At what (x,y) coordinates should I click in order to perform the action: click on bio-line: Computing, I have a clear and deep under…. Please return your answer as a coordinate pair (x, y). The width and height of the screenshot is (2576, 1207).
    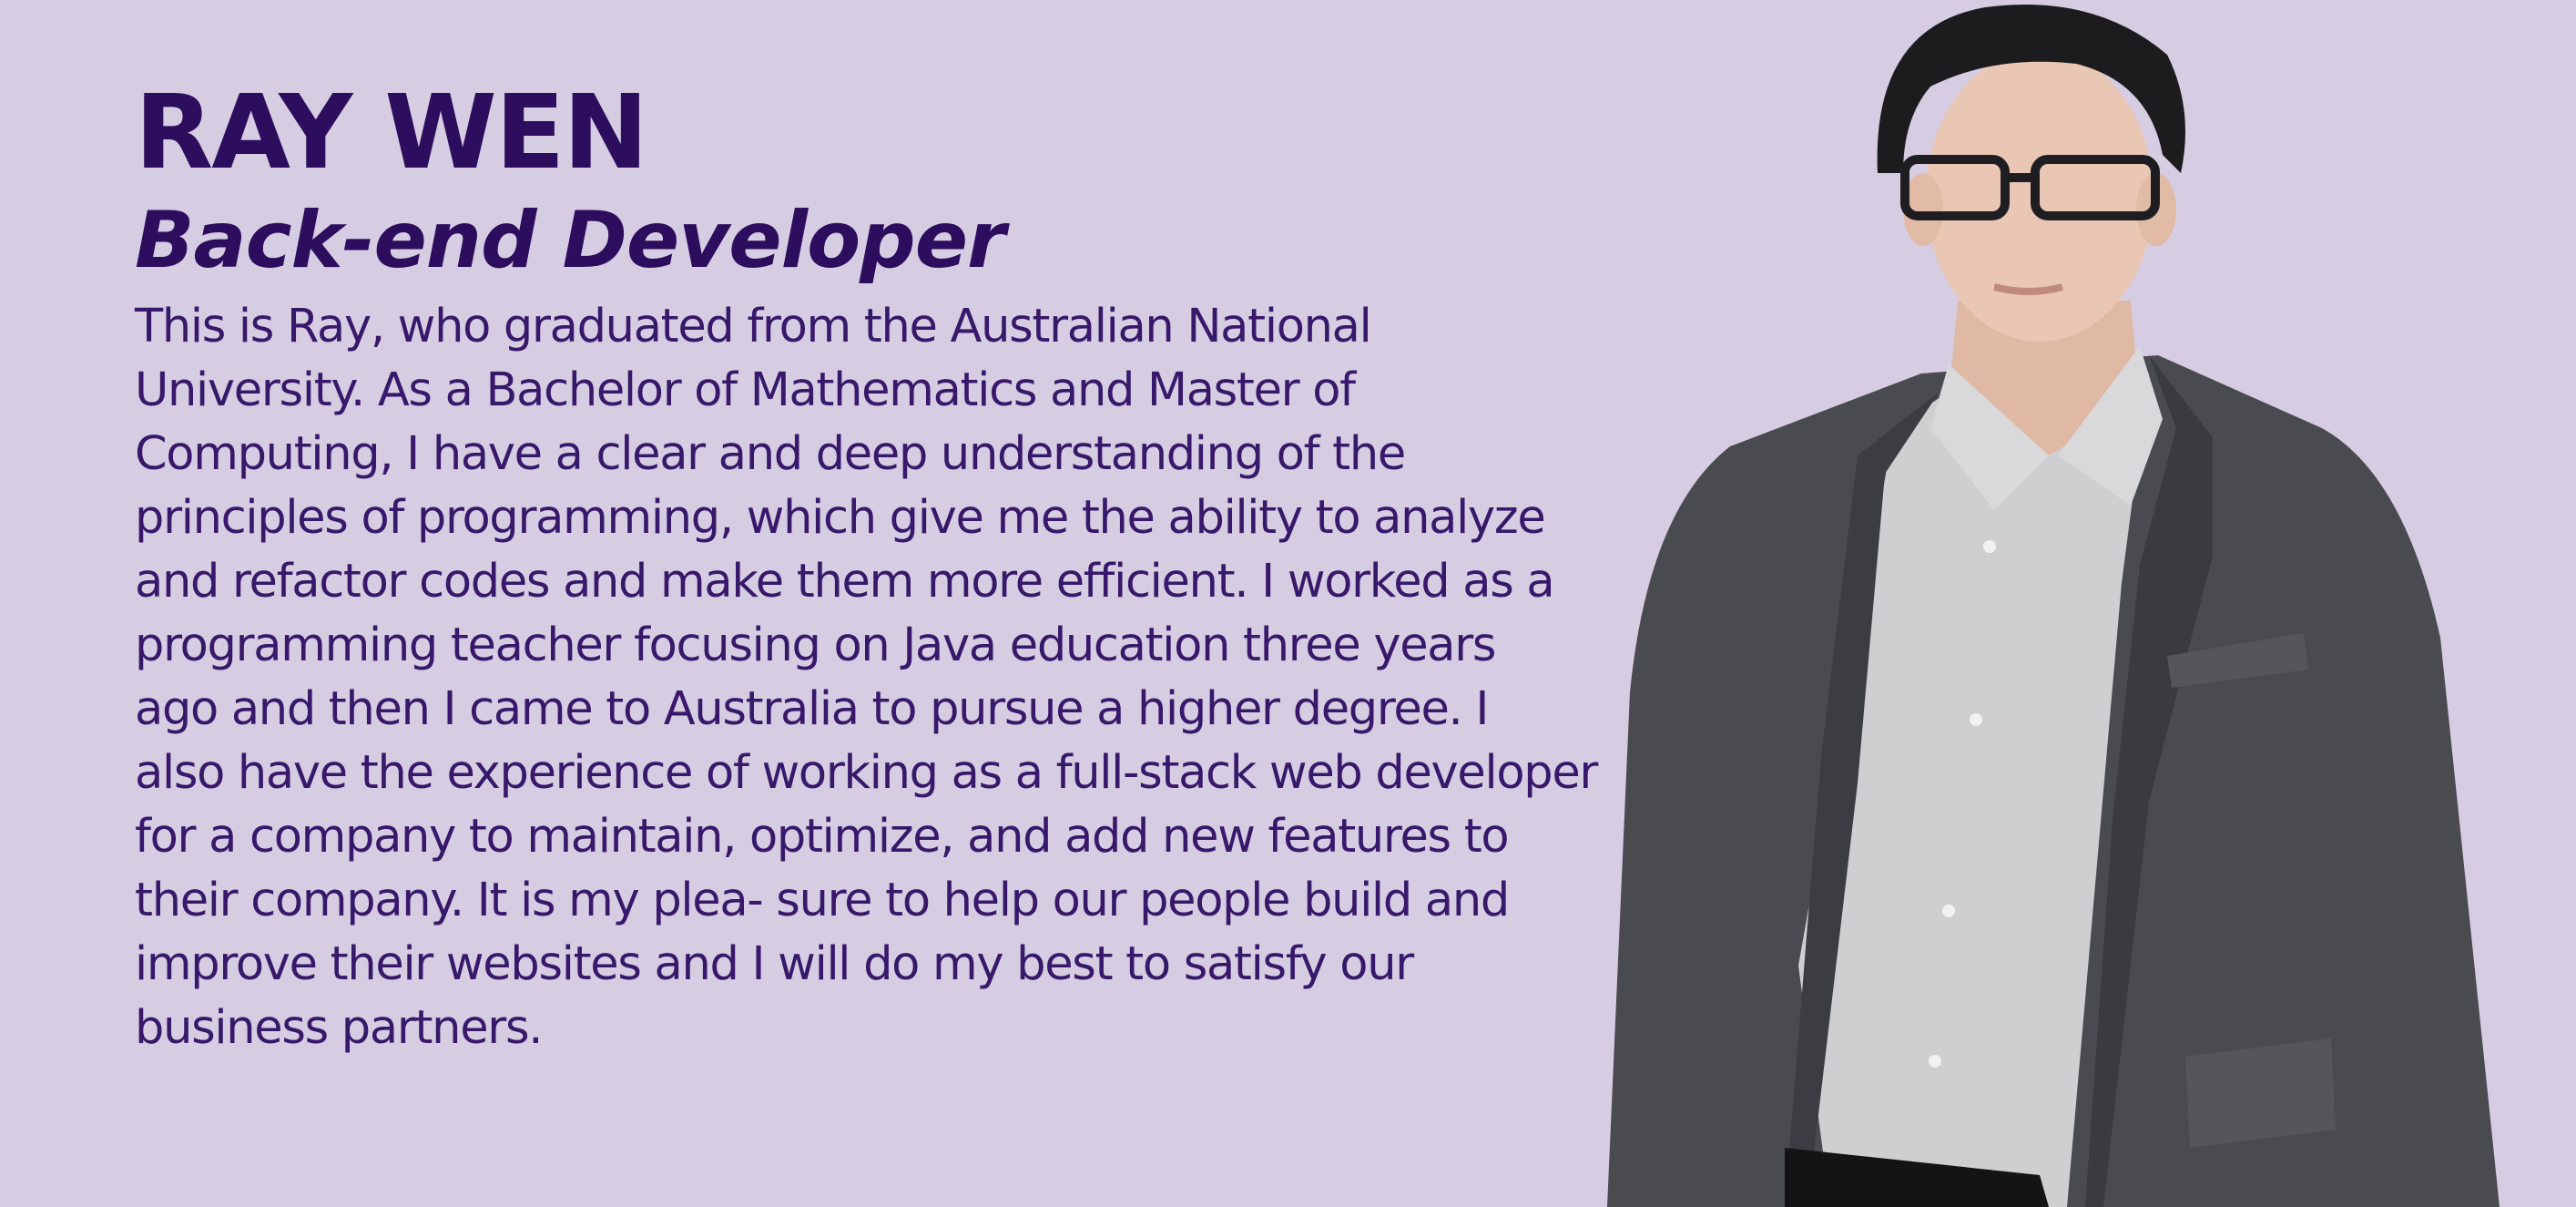
    Looking at the image, I should click on (770, 454).